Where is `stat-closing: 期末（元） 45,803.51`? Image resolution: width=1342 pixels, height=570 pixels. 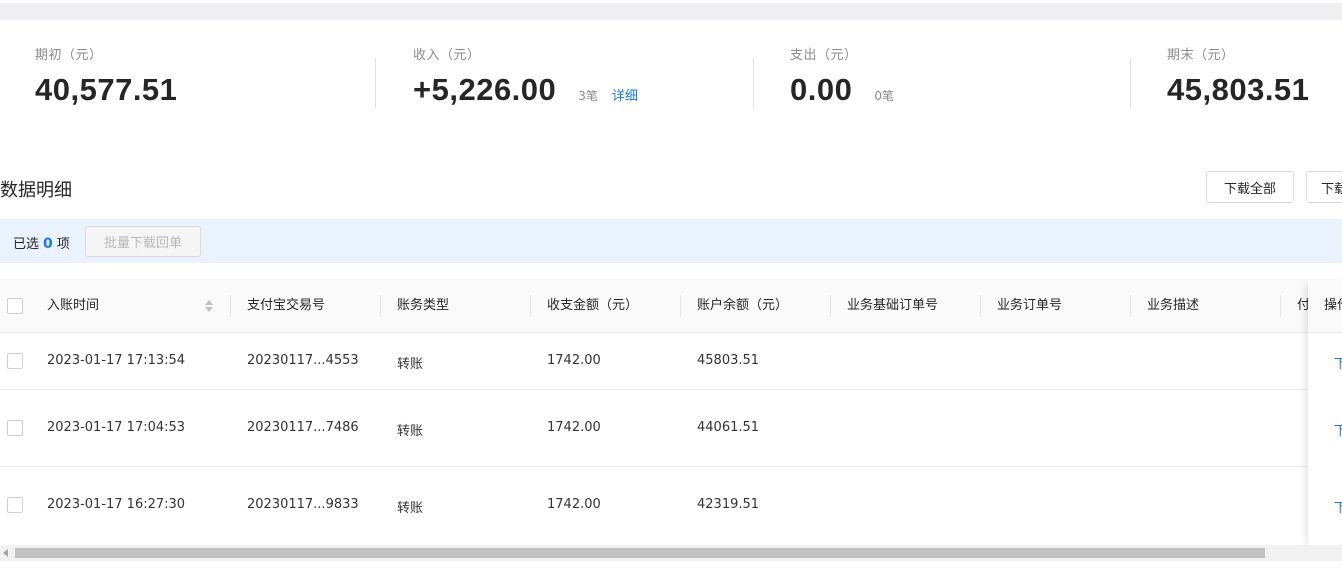
stat-closing: 期末（元） 45,803.51 is located at coordinates (1238, 79).